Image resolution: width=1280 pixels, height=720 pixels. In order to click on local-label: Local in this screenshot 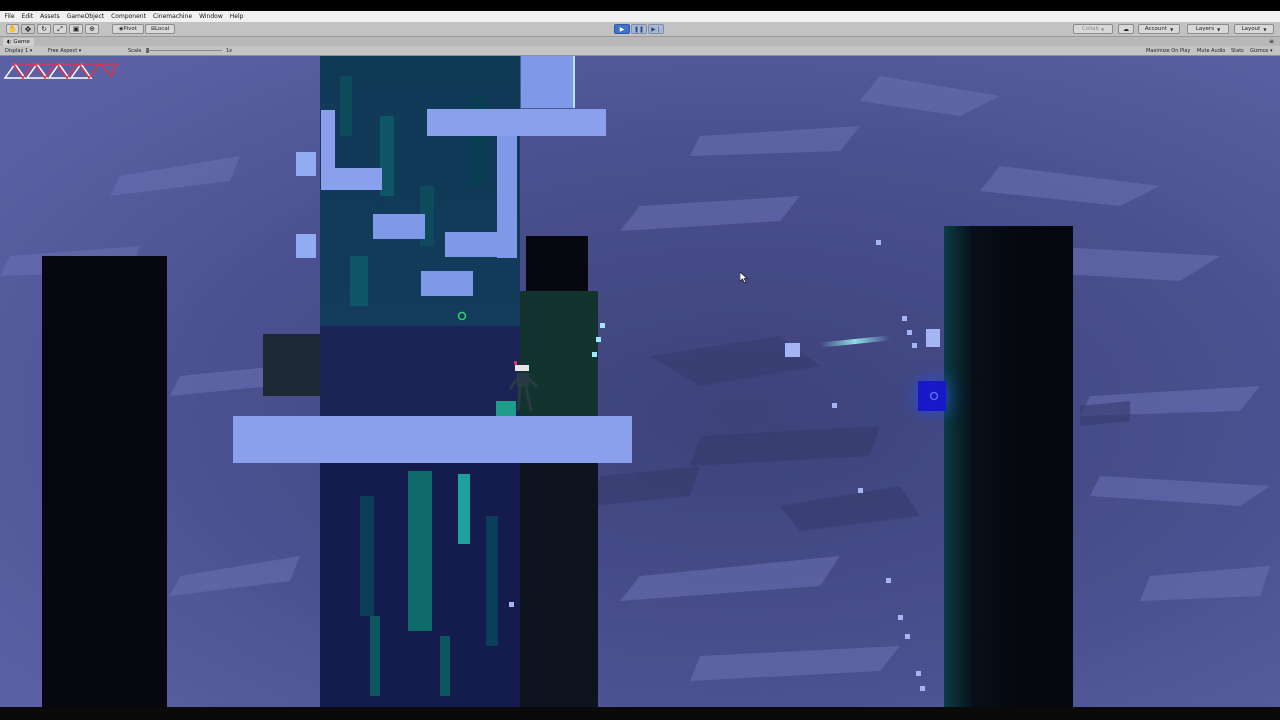, I will do `click(162, 29)`.